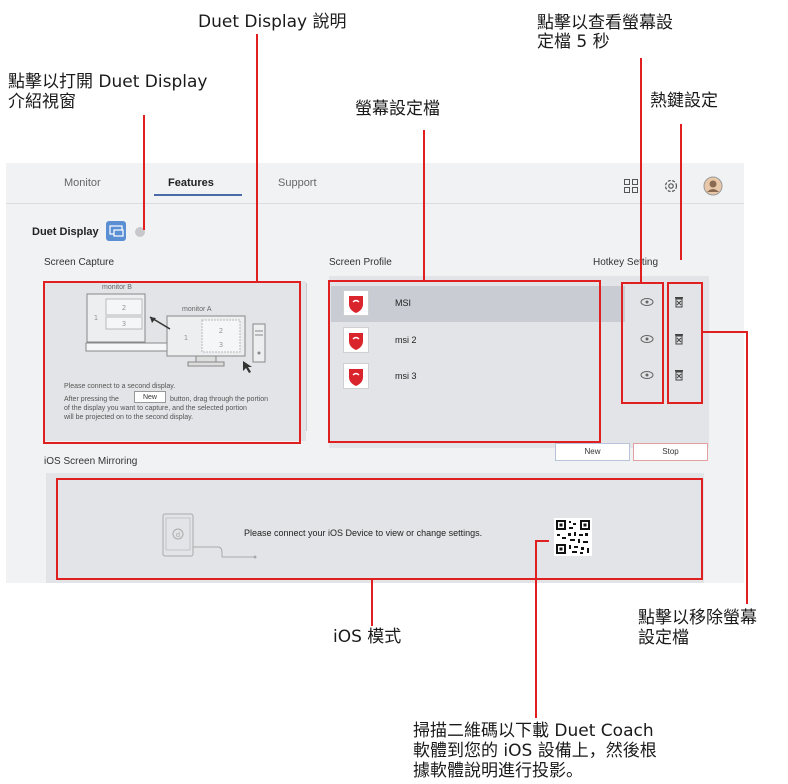  I want to click on tab-monitor: Monitor, so click(82, 183).